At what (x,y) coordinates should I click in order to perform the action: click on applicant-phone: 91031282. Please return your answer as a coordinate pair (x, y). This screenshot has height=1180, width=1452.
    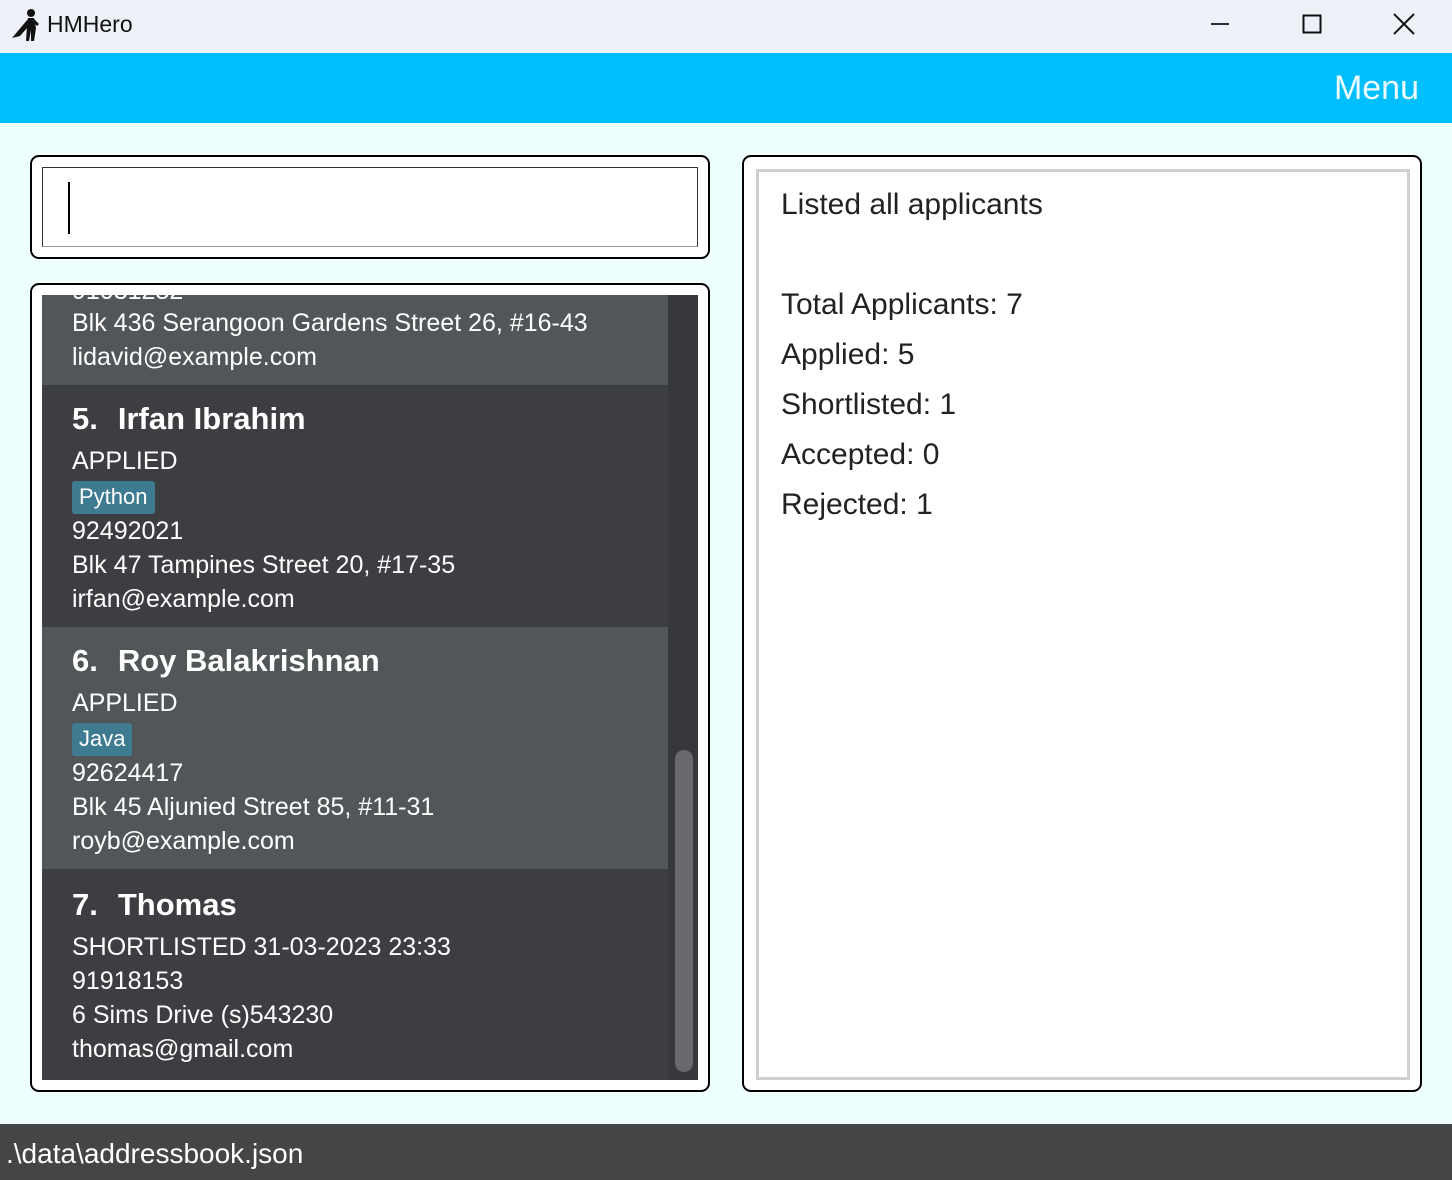
    Looking at the image, I should click on (127, 300).